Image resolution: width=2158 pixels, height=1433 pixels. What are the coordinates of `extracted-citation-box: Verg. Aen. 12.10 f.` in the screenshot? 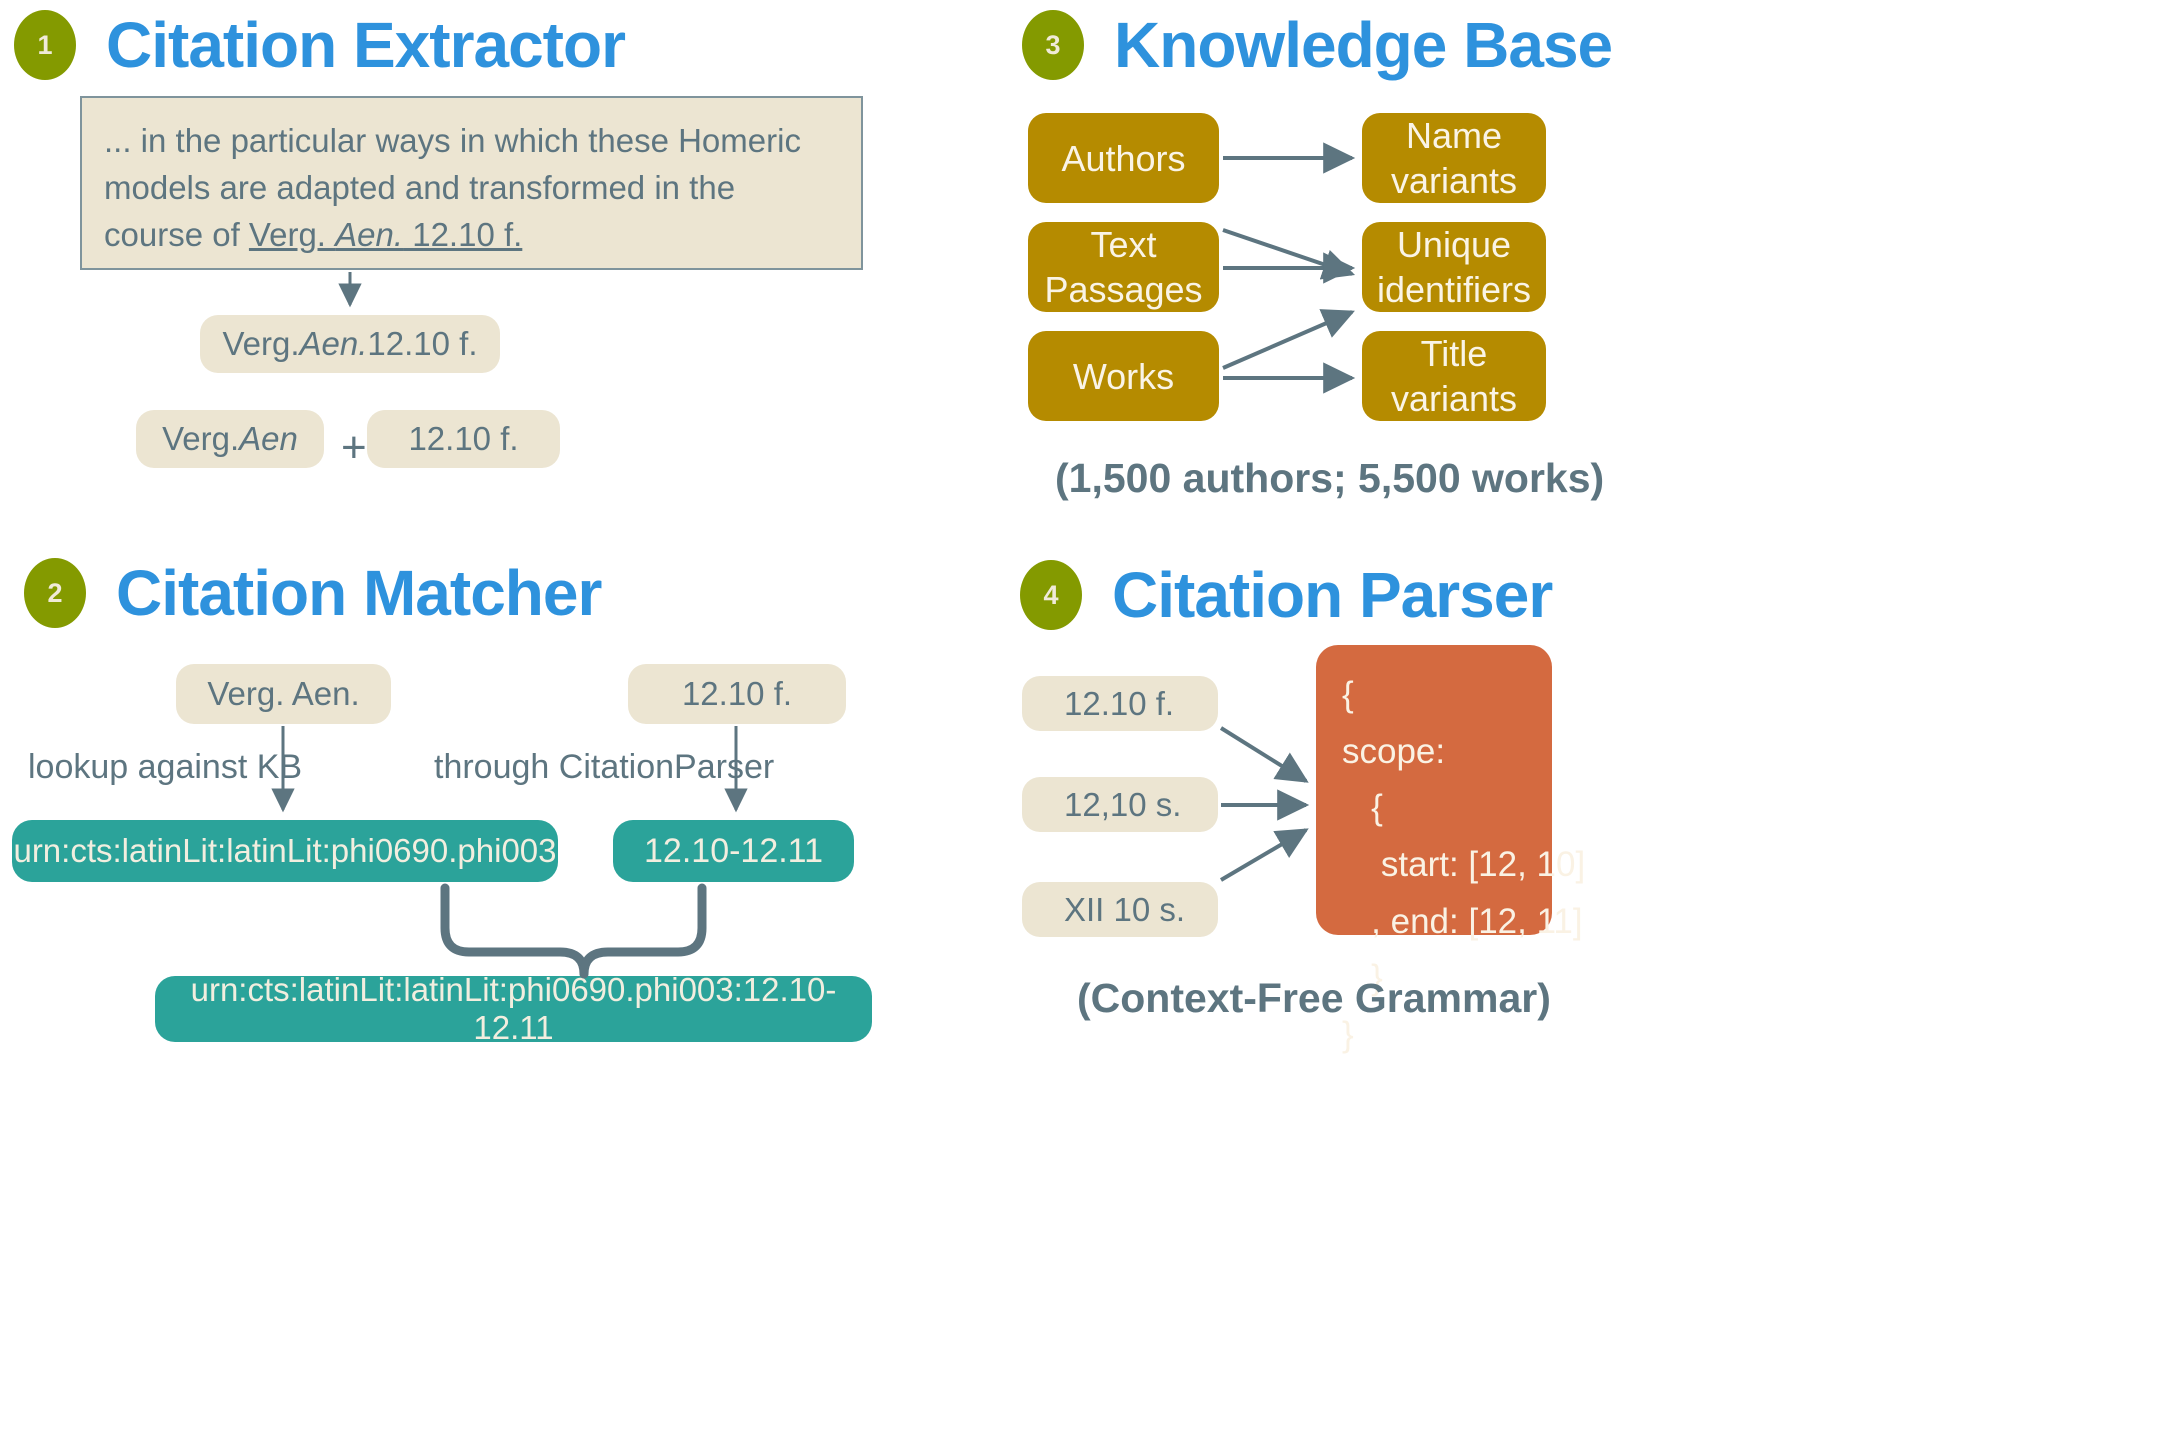 It's located at (350, 344).